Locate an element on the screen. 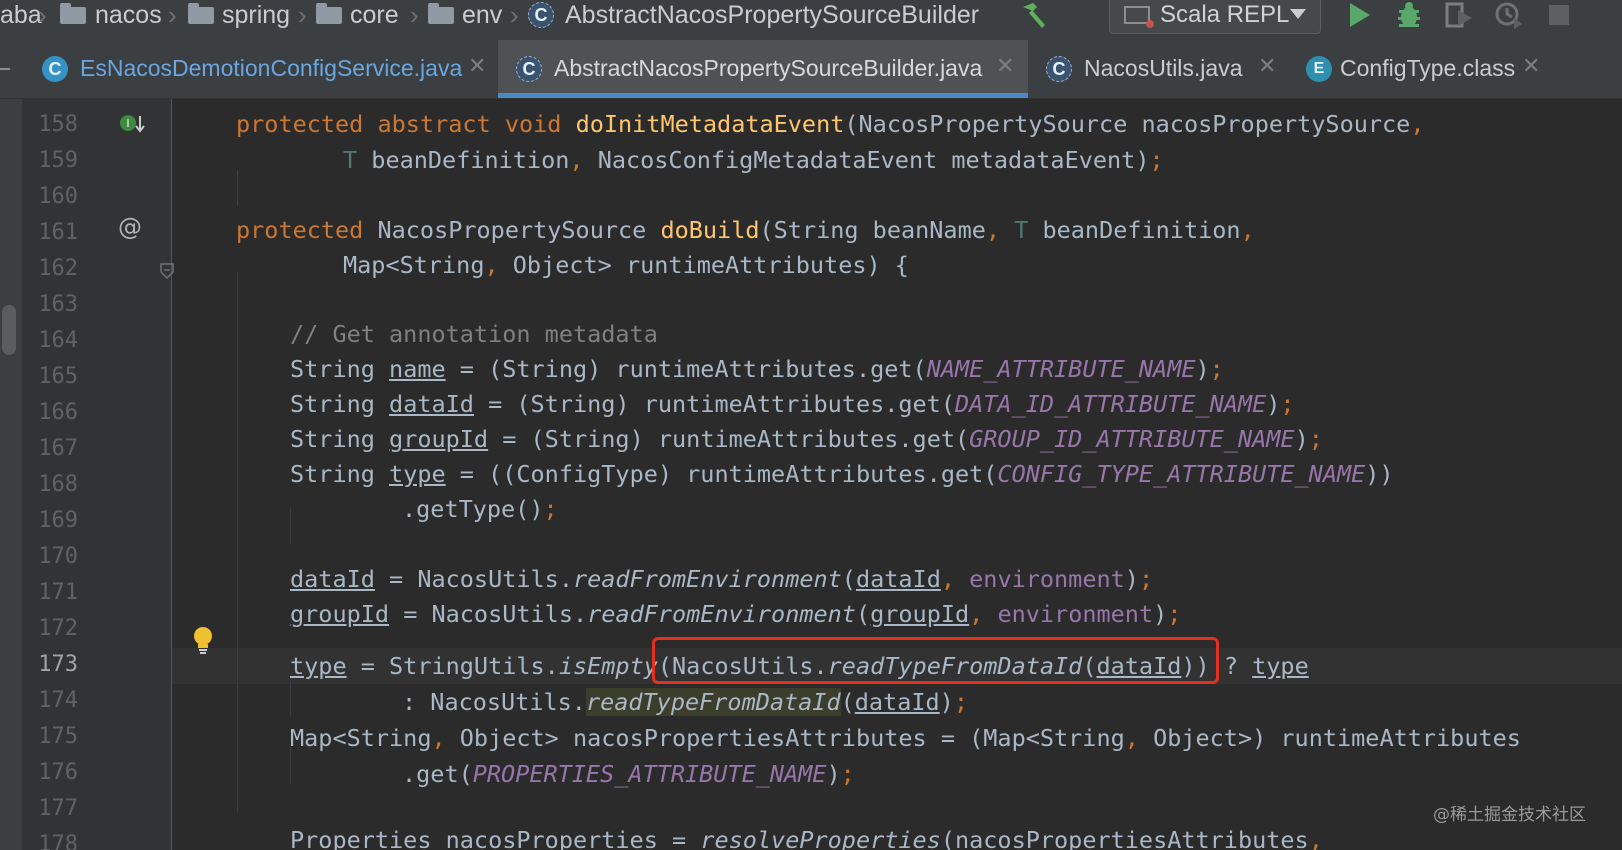  code-token: .getType() is located at coordinates (473, 509).